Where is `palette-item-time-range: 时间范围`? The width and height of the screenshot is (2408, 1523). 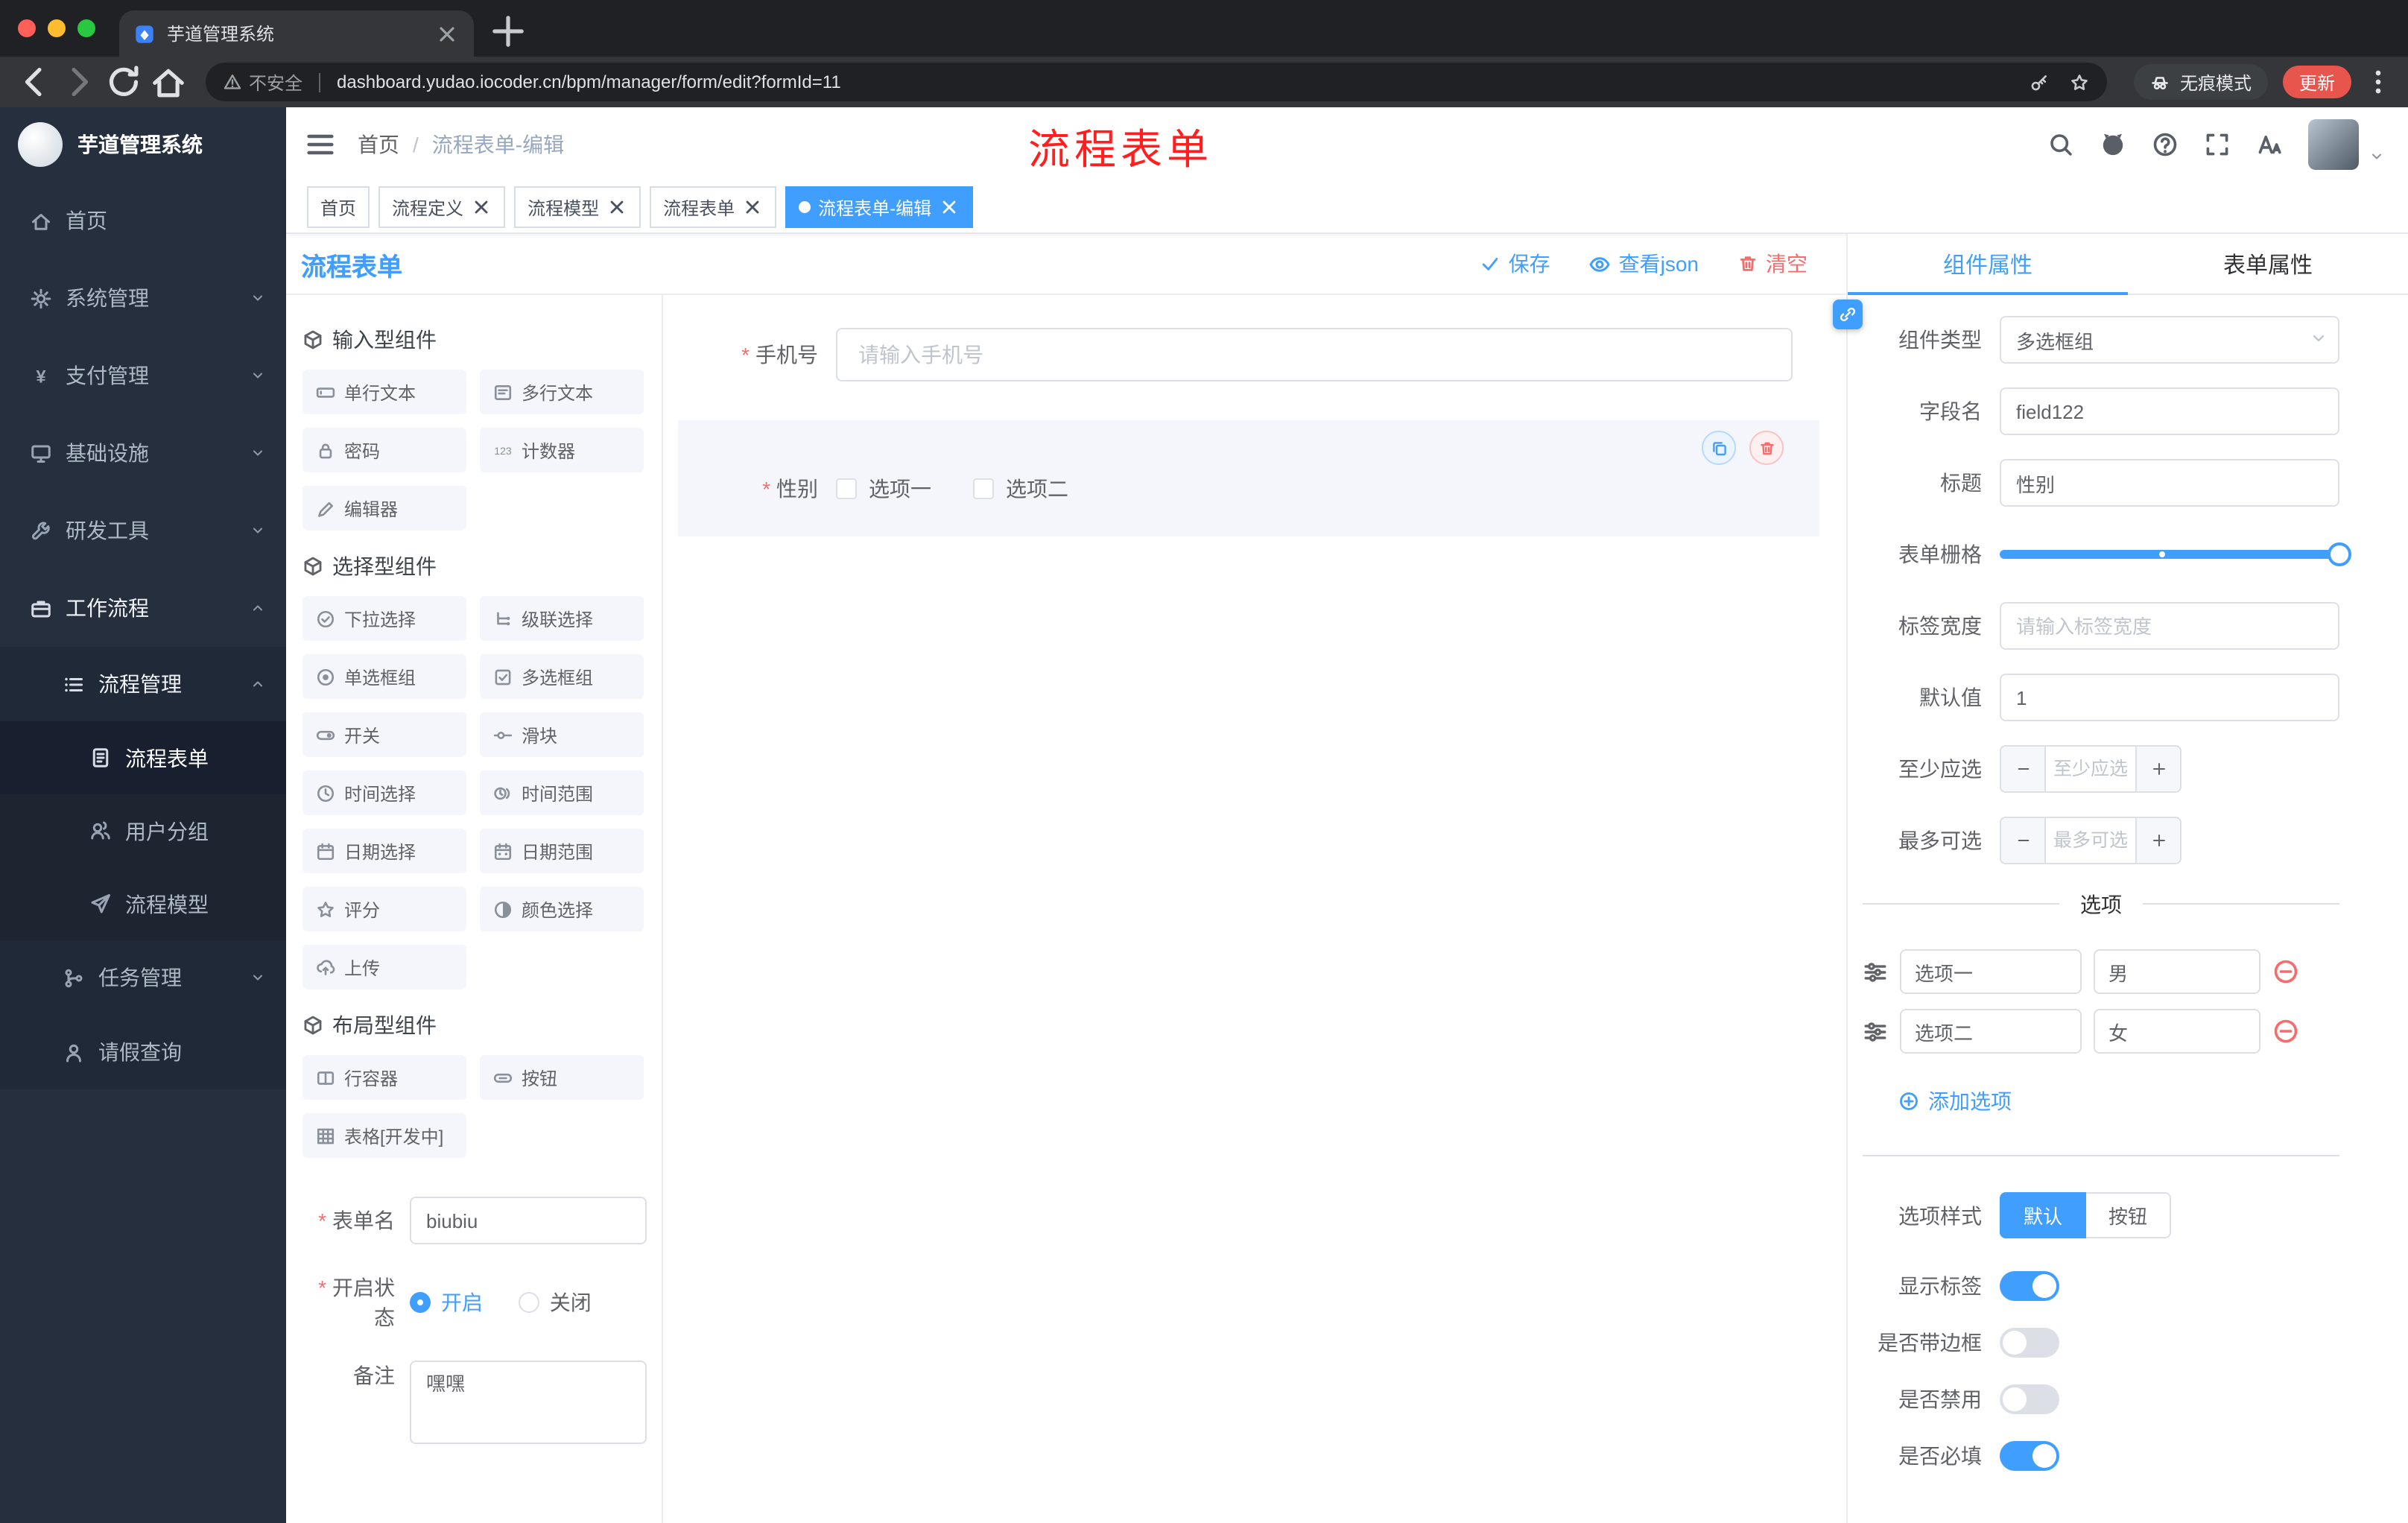 palette-item-time-range: 时间范围 is located at coordinates (562, 793).